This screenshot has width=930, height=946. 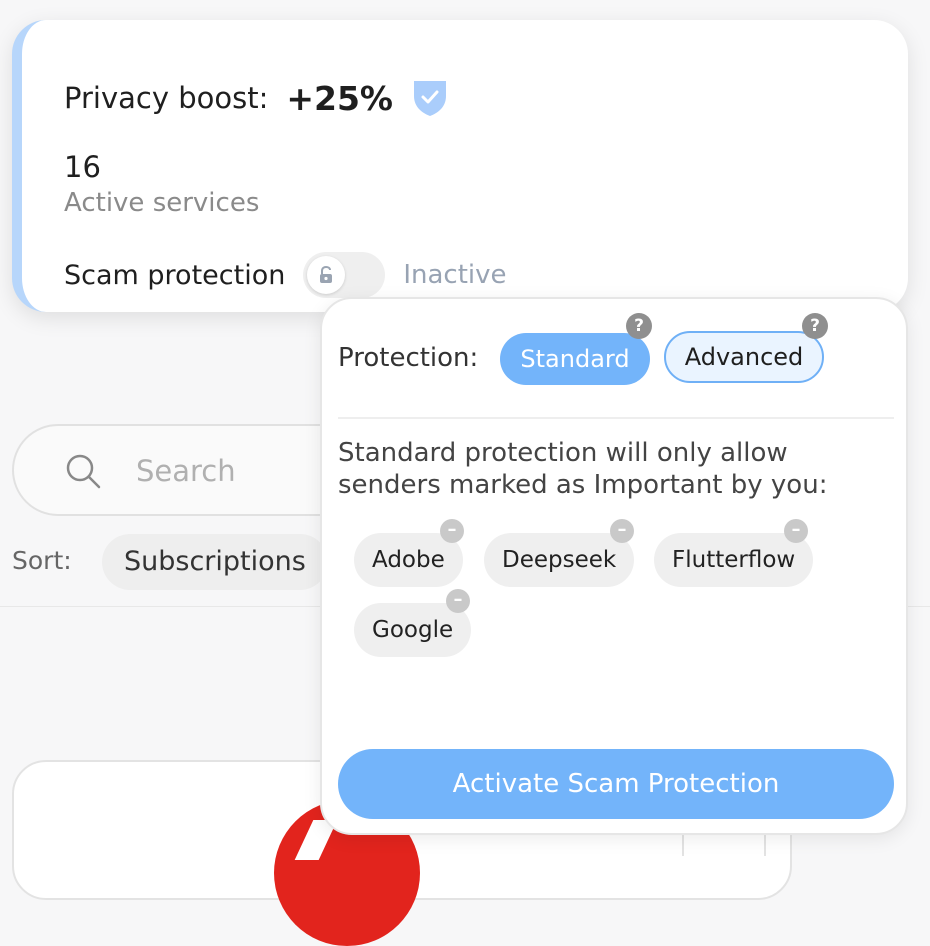 I want to click on scam-protection-status: Inactive, so click(x=455, y=275).